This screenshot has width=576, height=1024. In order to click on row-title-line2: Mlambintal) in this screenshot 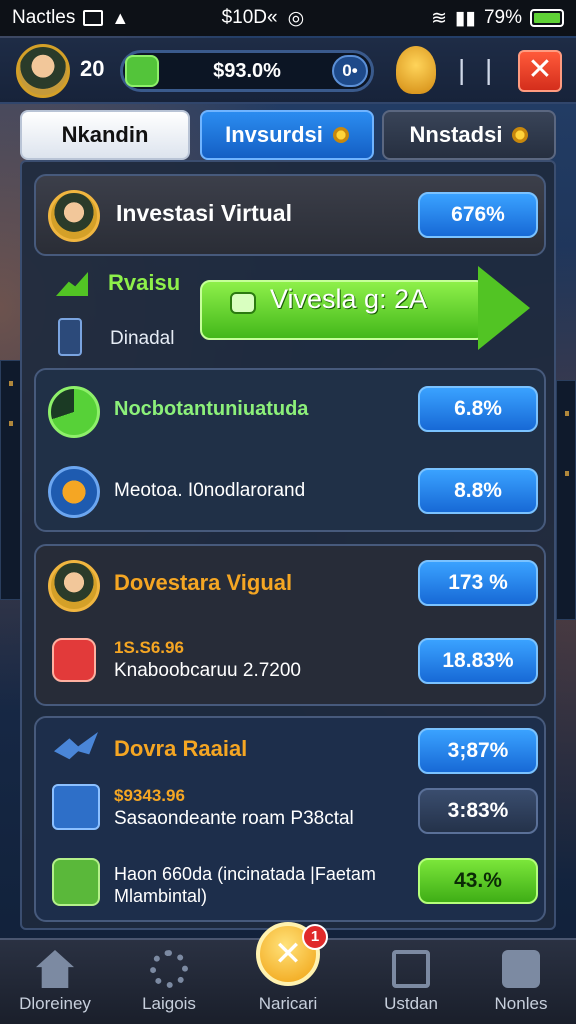, I will do `click(161, 896)`.